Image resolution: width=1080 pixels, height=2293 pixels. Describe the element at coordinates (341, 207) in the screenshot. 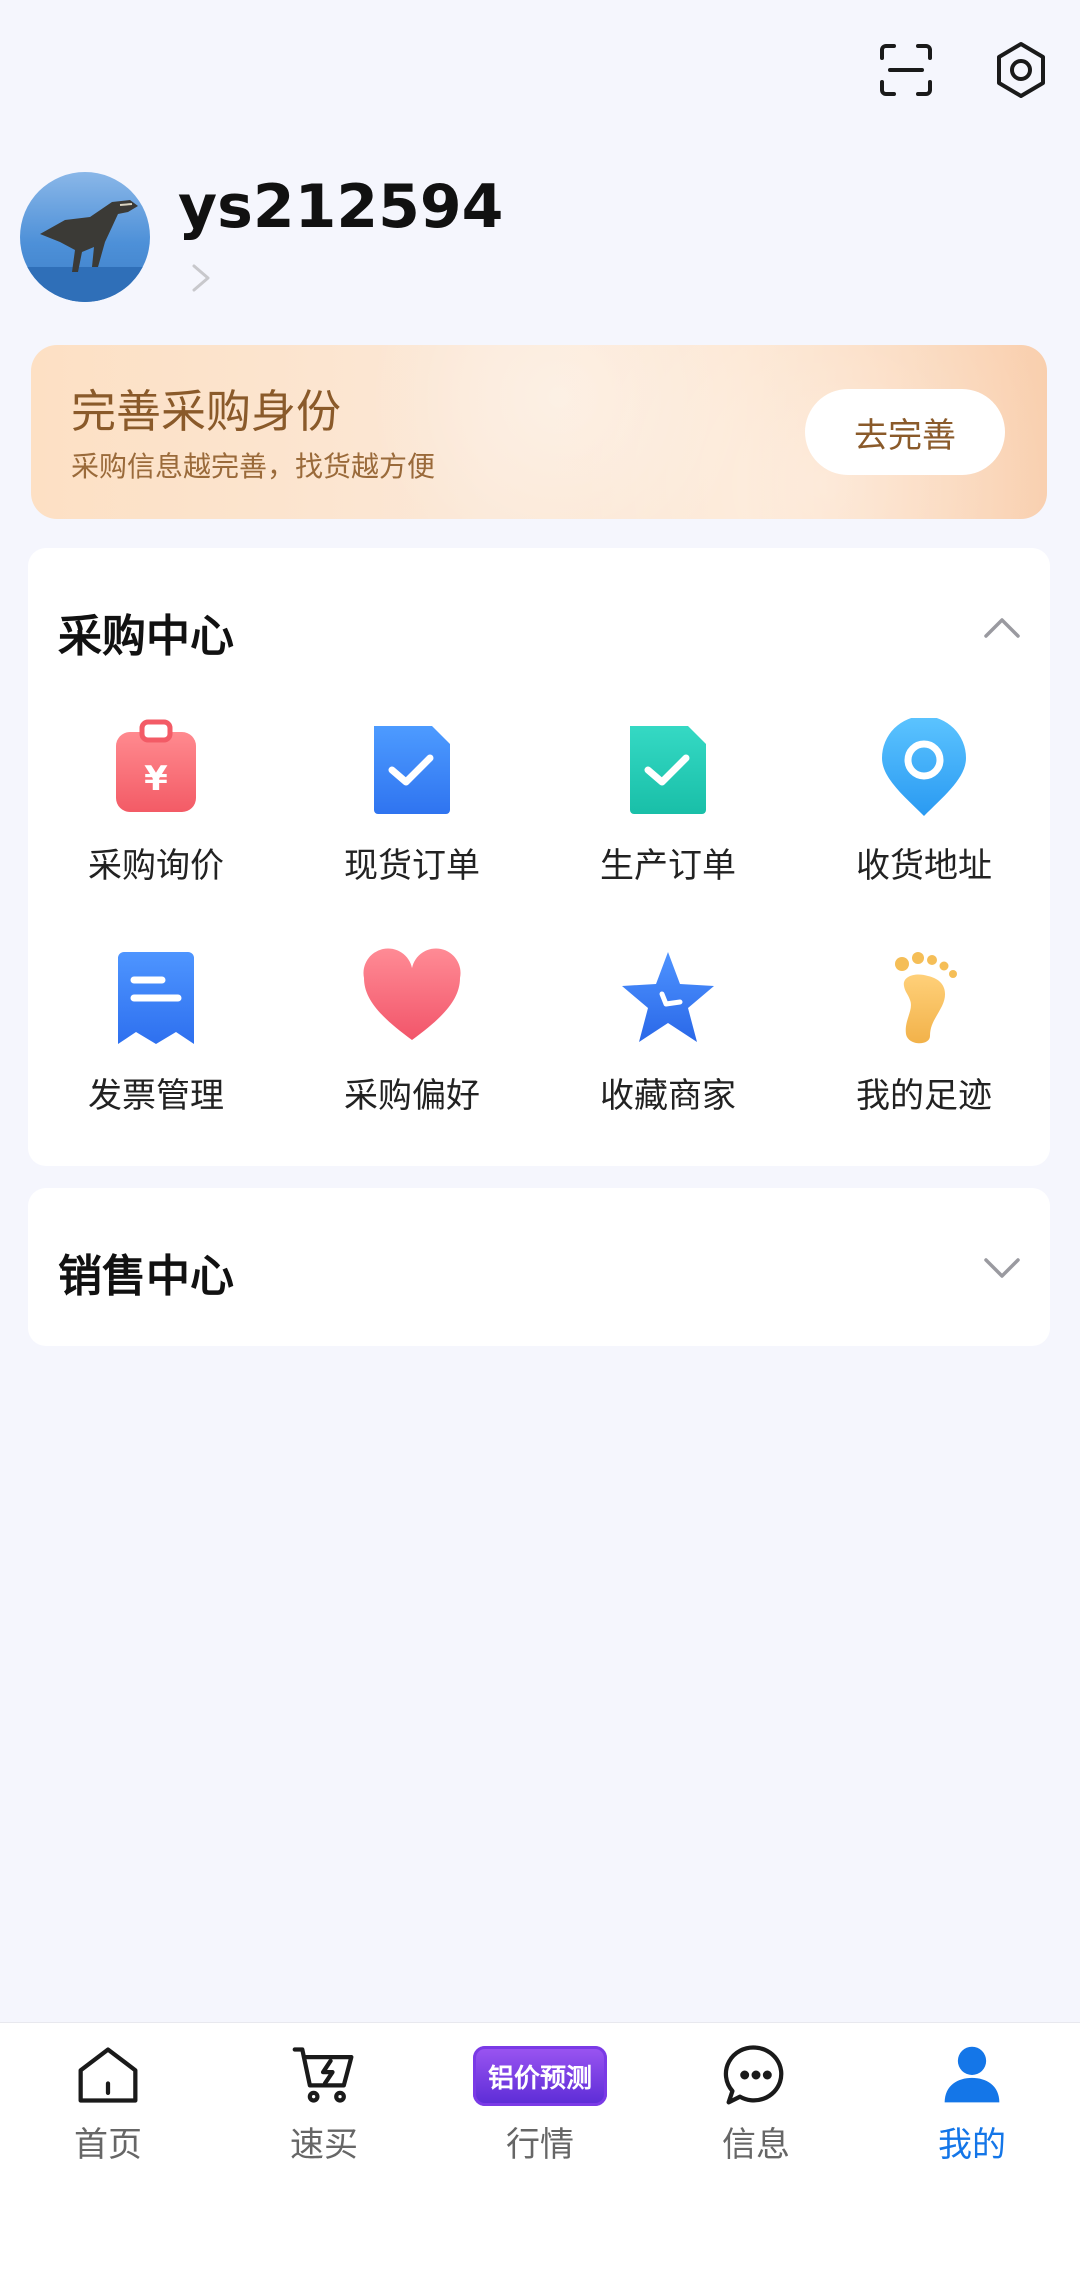

I see `username: ys212594` at that location.